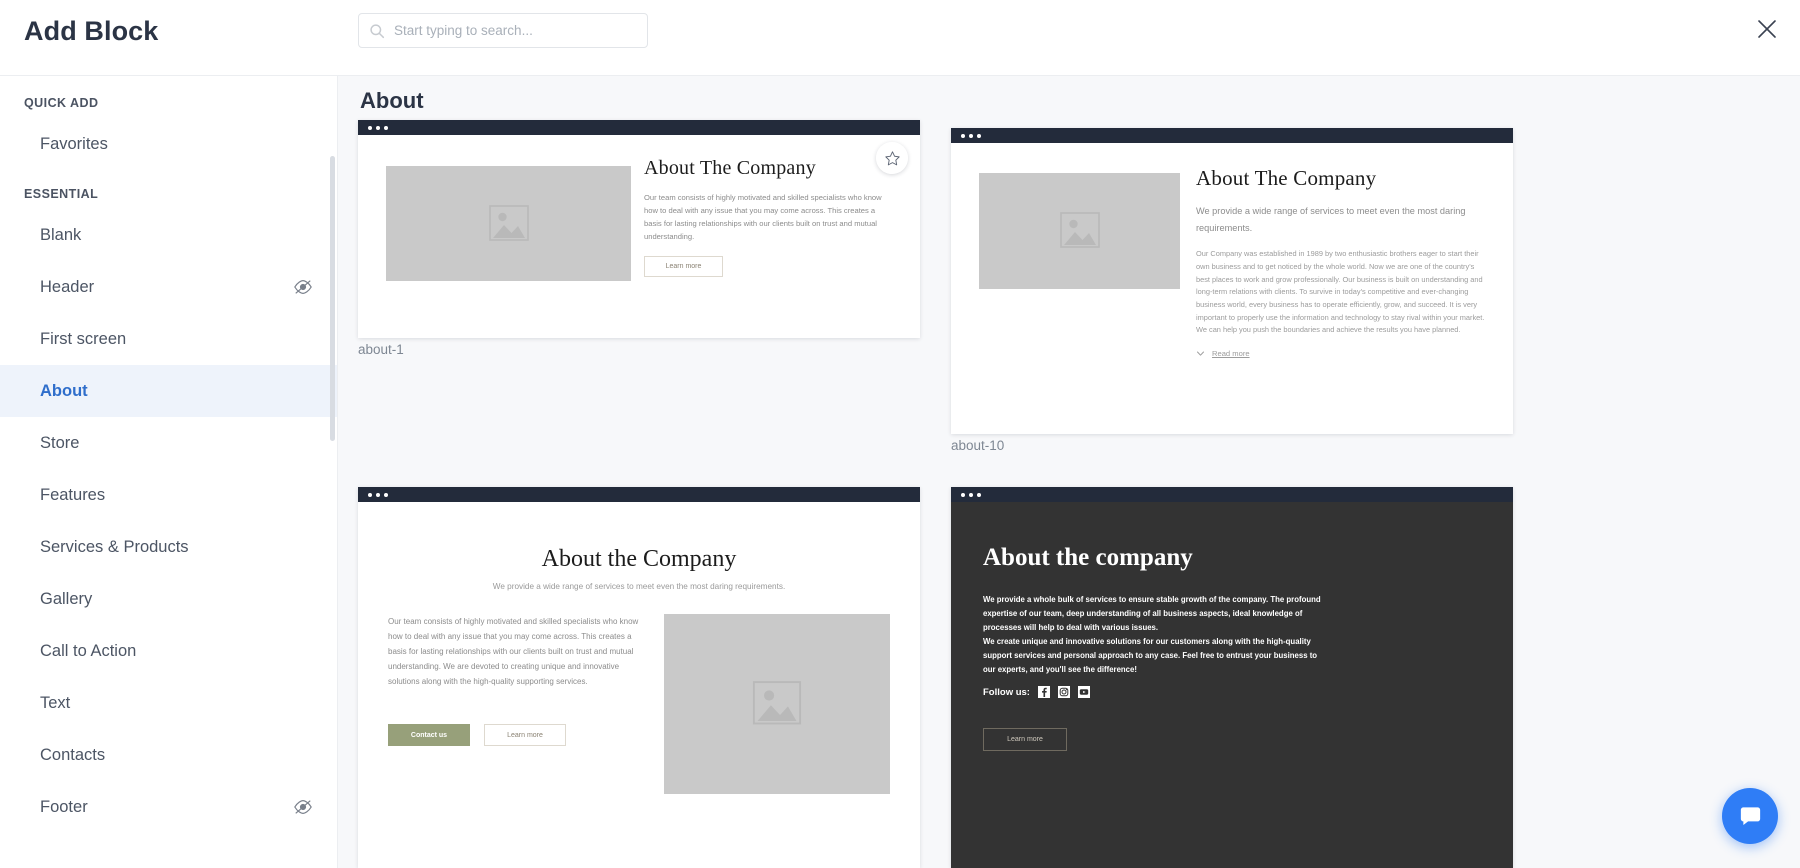 The height and width of the screenshot is (868, 1800). I want to click on chat-bubble-icon, so click(1750, 815).